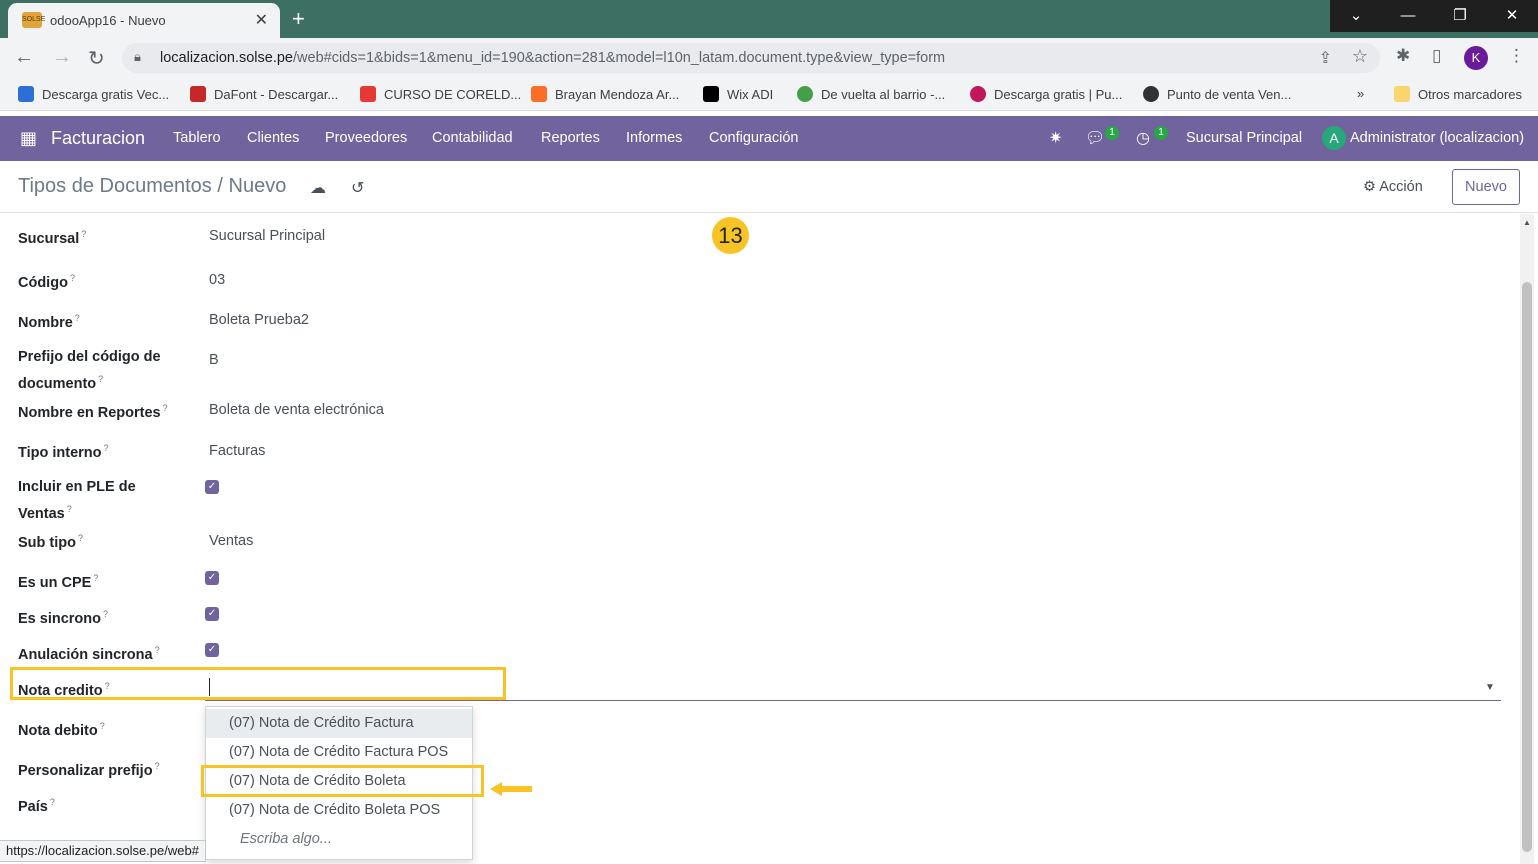 The width and height of the screenshot is (1538, 864). I want to click on menu-proveedores: Proveedores, so click(366, 138).